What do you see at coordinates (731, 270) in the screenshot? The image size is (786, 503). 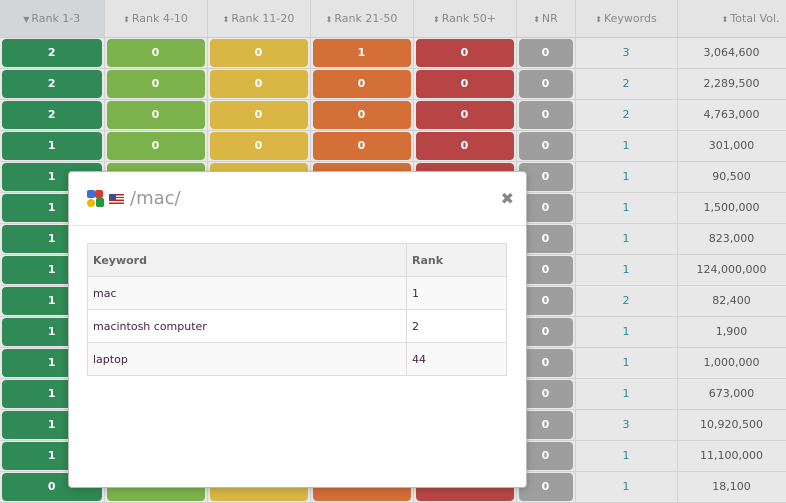 I see `total-volume: 124,000,000` at bounding box center [731, 270].